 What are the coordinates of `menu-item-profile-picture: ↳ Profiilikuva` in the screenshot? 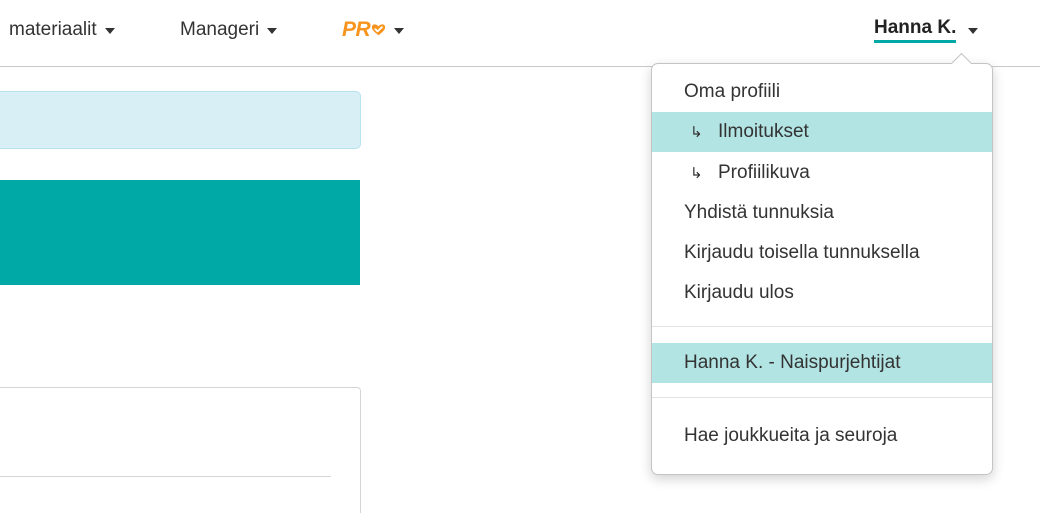 It's located at (822, 173).